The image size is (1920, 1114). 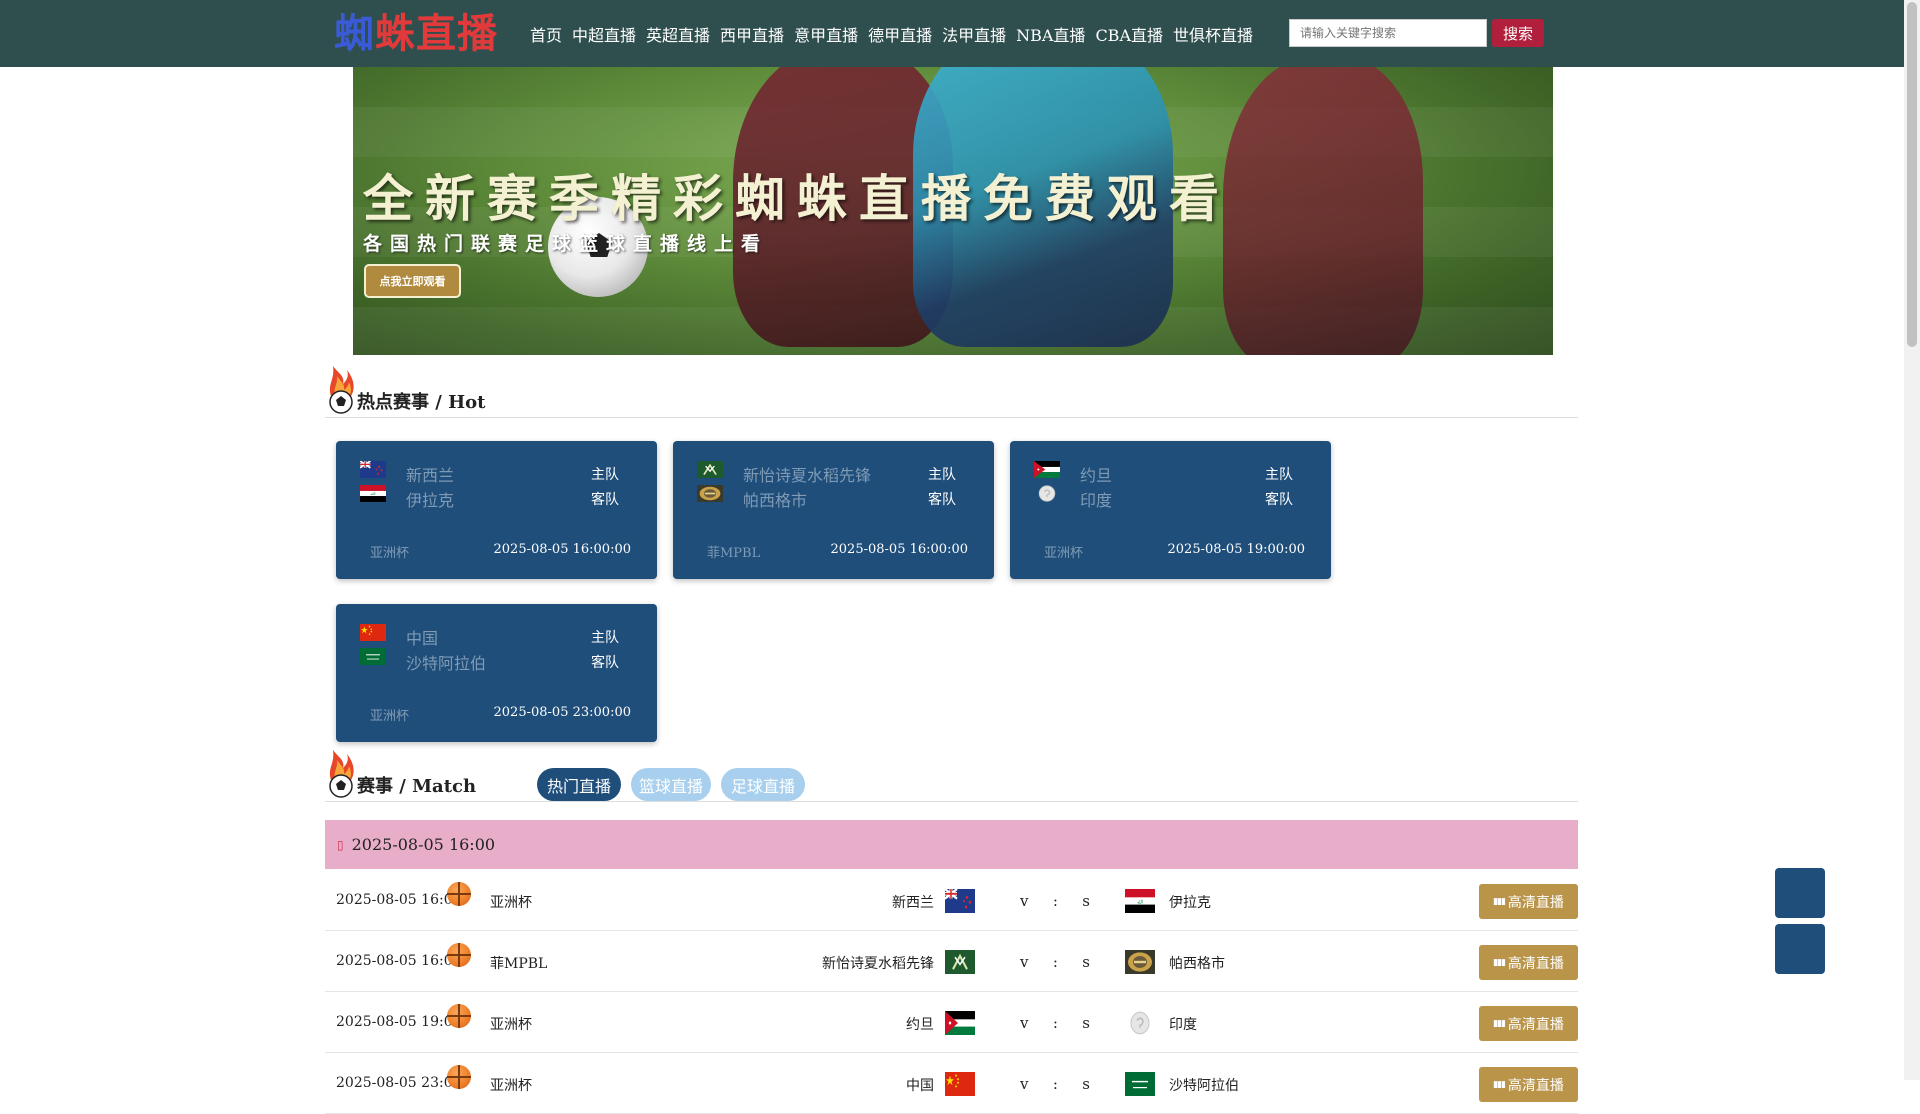 What do you see at coordinates (340, 844) in the screenshot?
I see `calendar-icon: ▯` at bounding box center [340, 844].